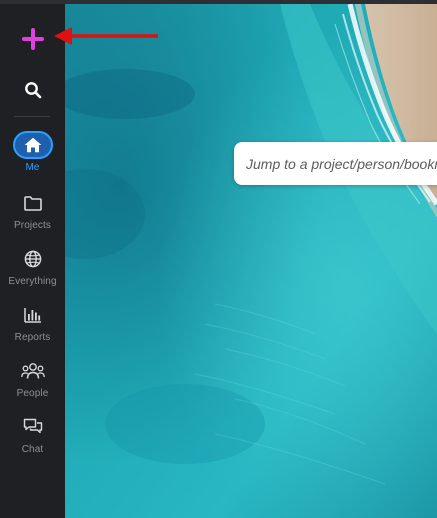  What do you see at coordinates (32, 393) in the screenshot?
I see `sidebar-item-label: People` at bounding box center [32, 393].